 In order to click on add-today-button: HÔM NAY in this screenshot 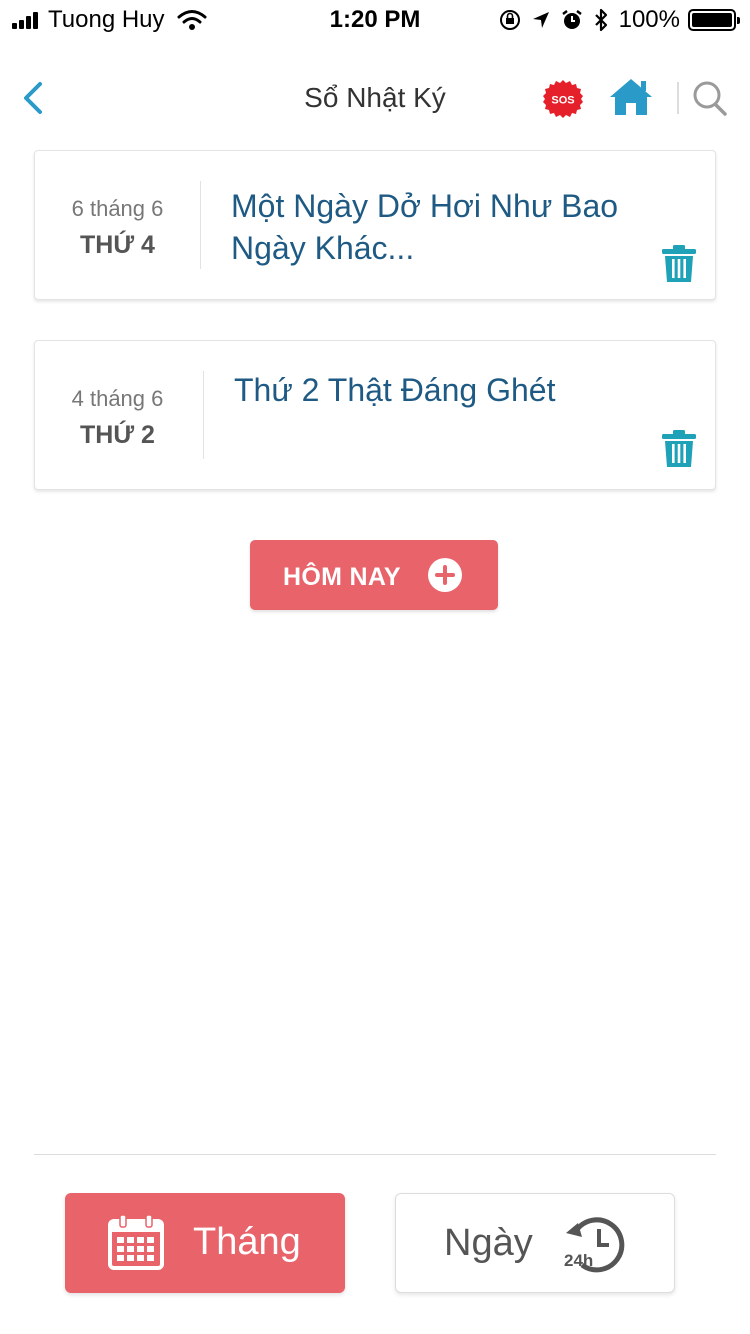, I will do `click(374, 575)`.